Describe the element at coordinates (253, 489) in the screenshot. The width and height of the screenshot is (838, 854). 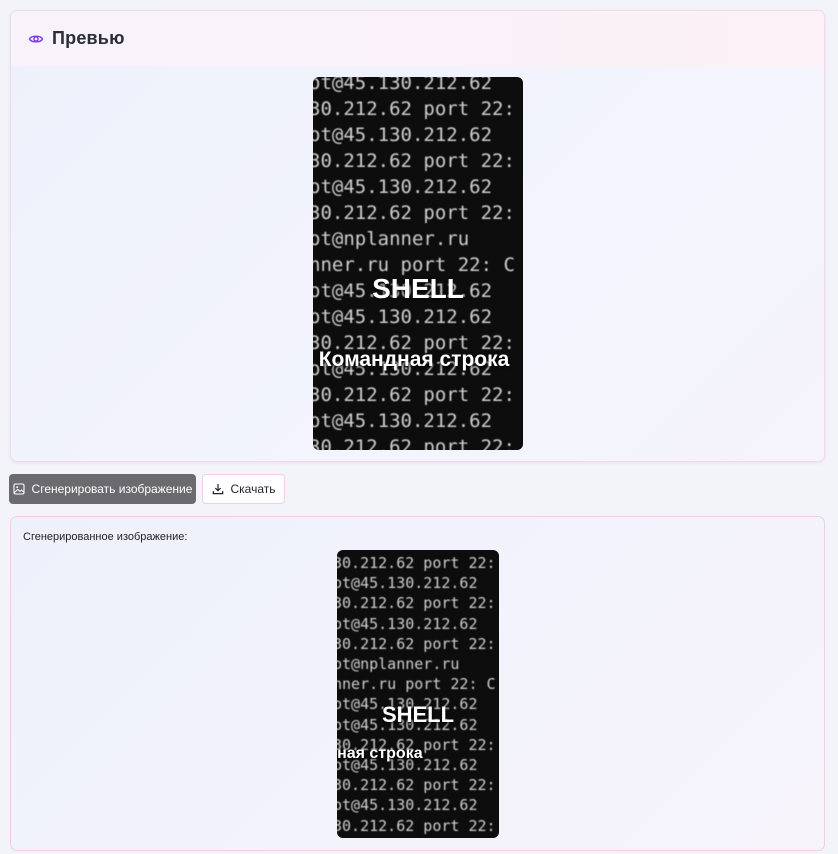
I see `download-button-label: Скачать` at that location.